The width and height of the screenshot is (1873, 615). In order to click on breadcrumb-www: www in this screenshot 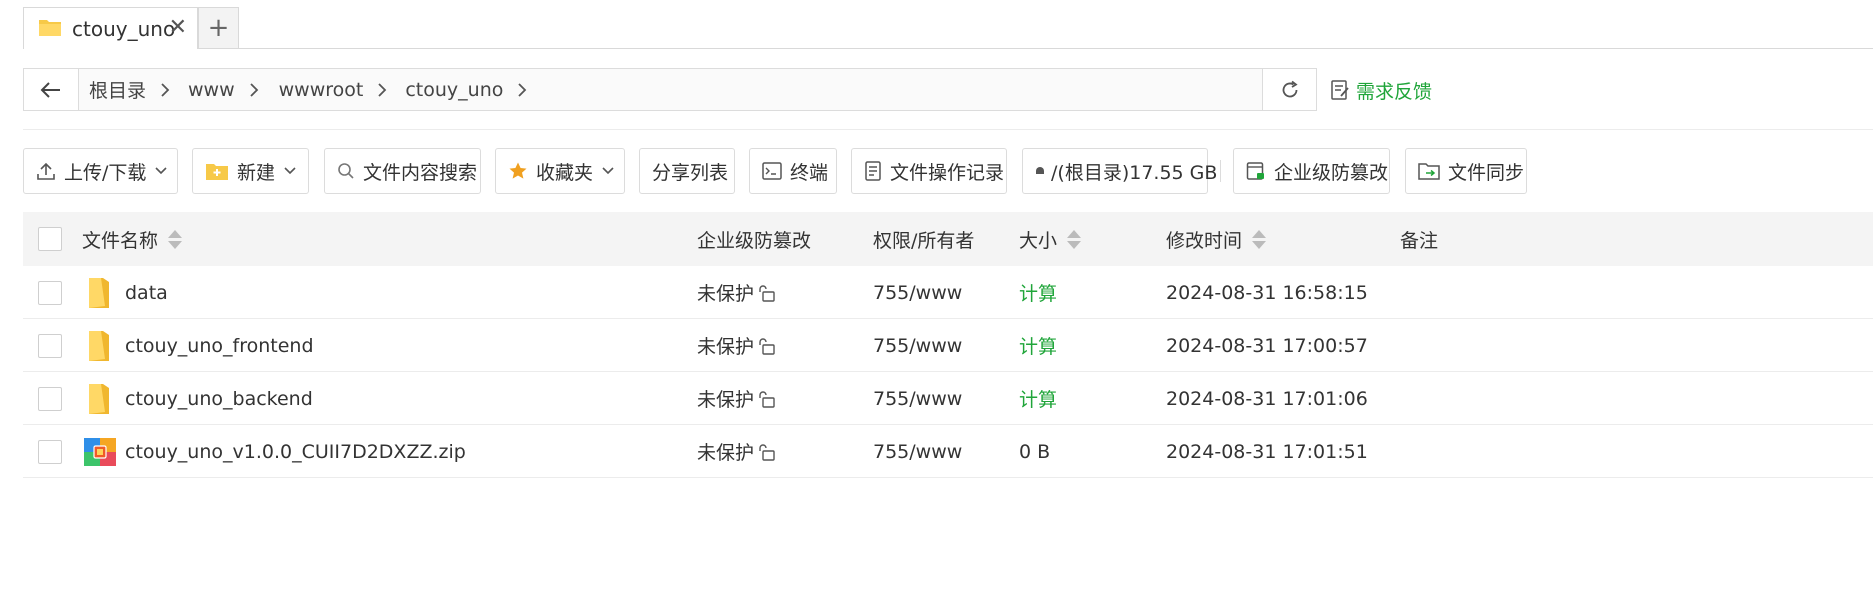, I will do `click(211, 90)`.